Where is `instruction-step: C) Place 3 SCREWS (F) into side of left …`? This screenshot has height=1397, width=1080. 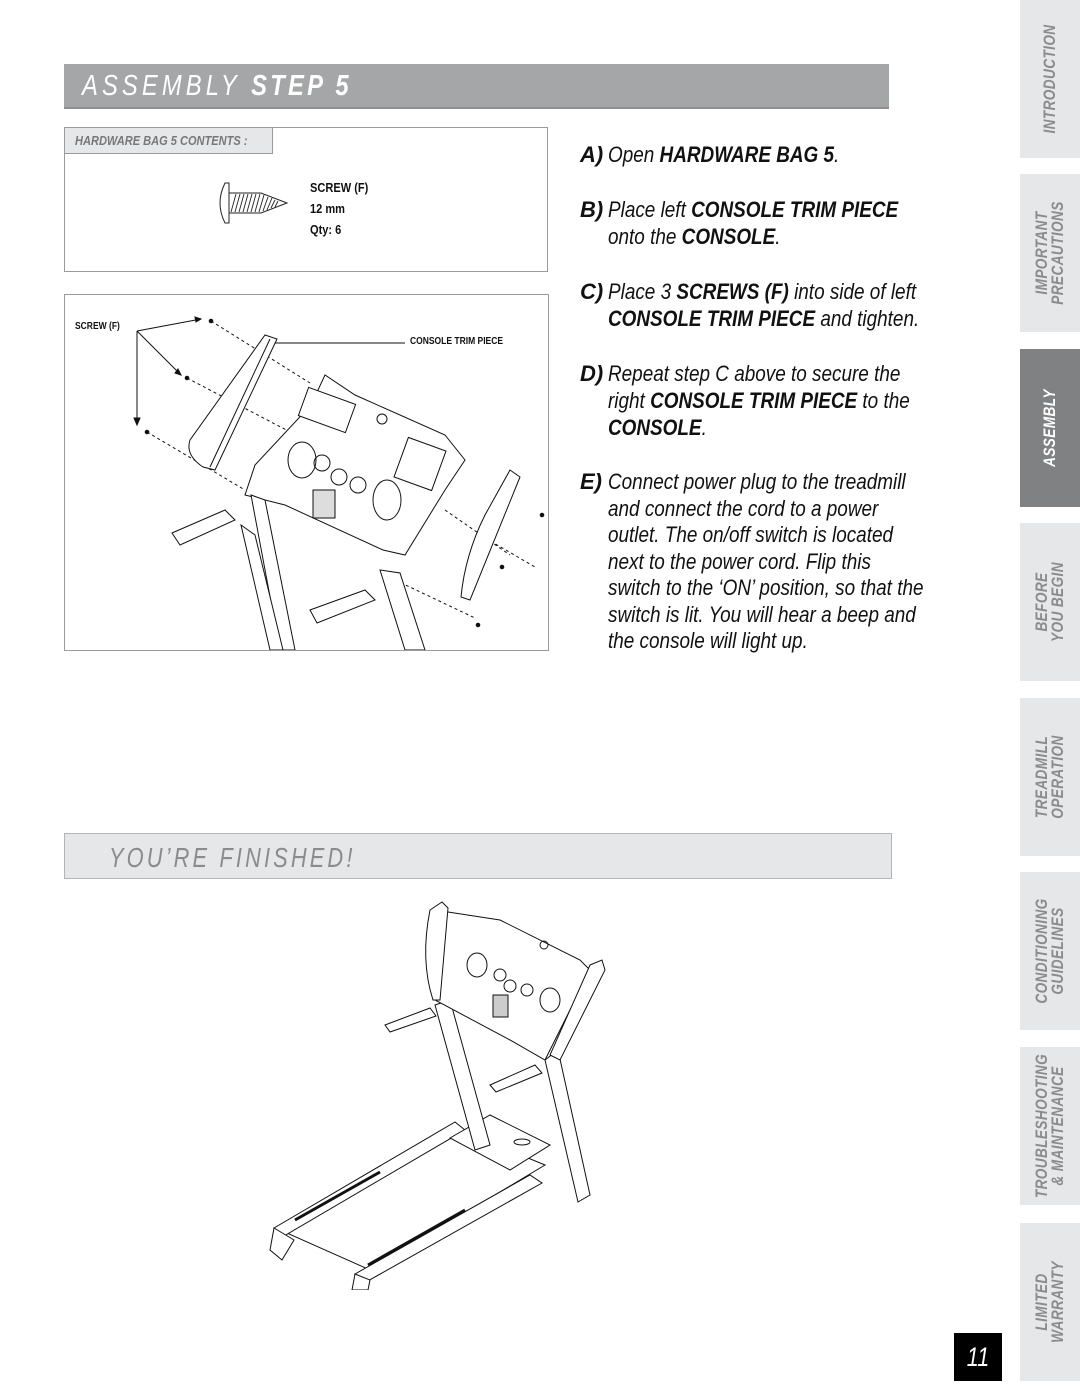 instruction-step: C) Place 3 SCREWS (F) into side of left … is located at coordinates (749, 305).